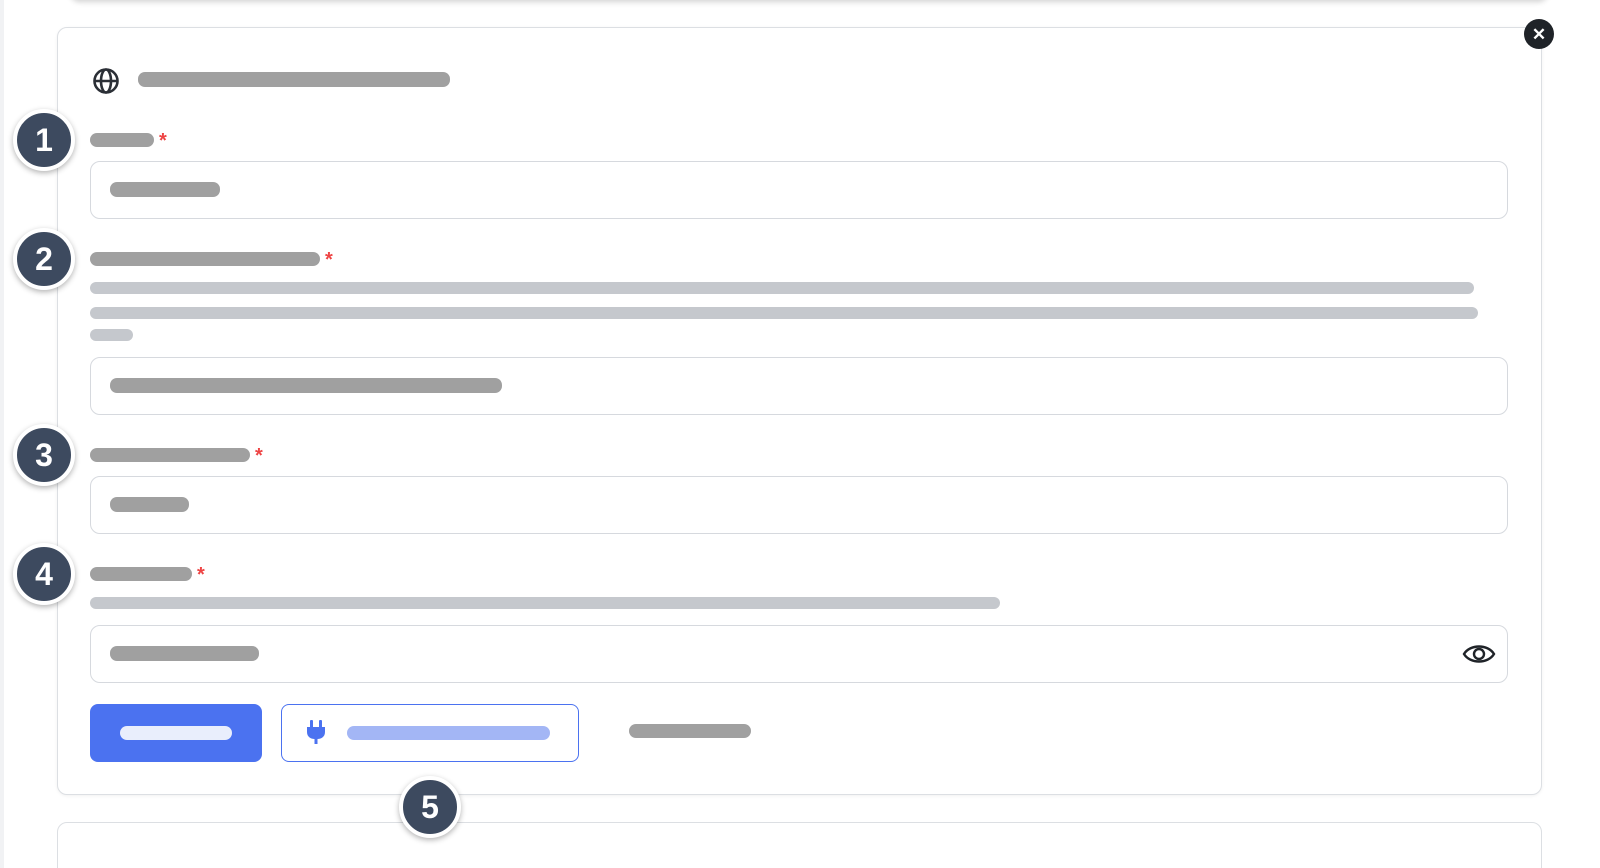 This screenshot has width=1600, height=868. What do you see at coordinates (294, 79) in the screenshot?
I see `card-title` at bounding box center [294, 79].